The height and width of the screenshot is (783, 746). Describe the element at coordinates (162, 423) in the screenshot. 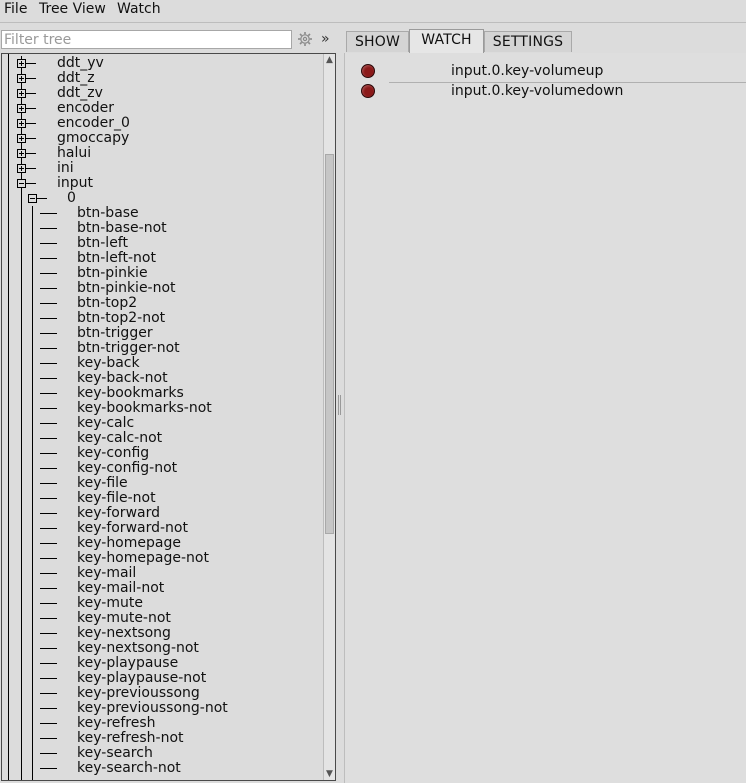

I see `tree-leaf-key-calc: key-calc` at that location.